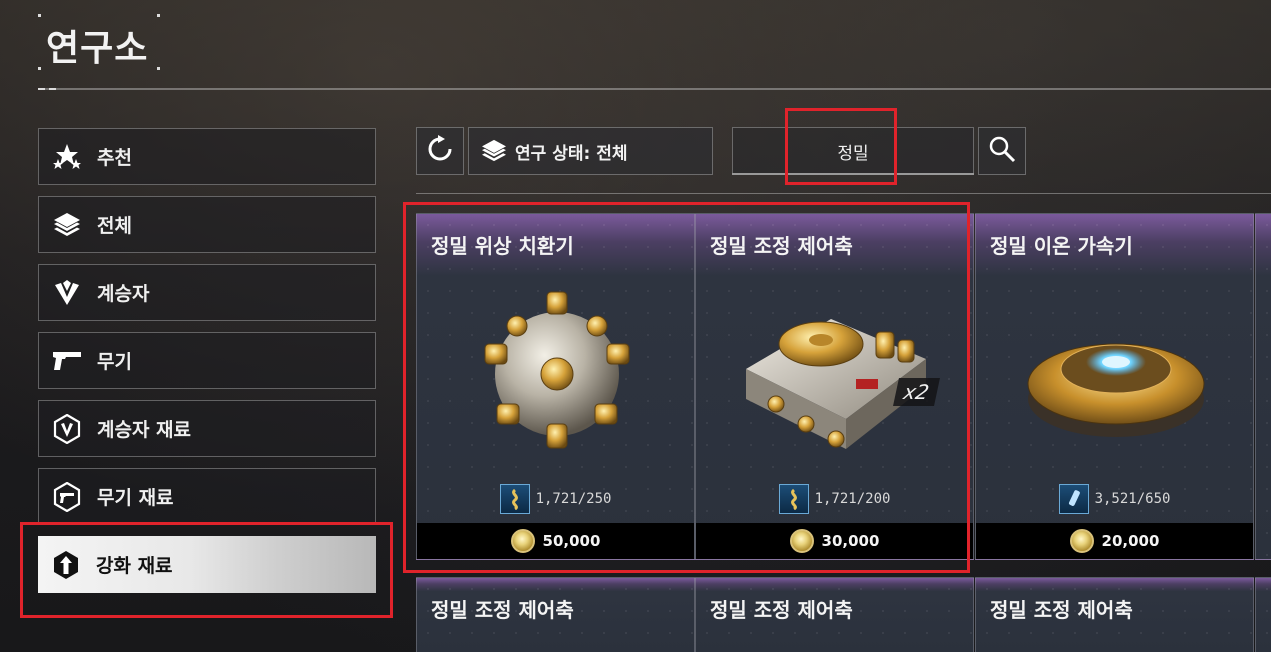 The height and width of the screenshot is (652, 1271). Describe the element at coordinates (207, 496) in the screenshot. I see `sidebar-item-weapon-materials: 무기 재료` at that location.